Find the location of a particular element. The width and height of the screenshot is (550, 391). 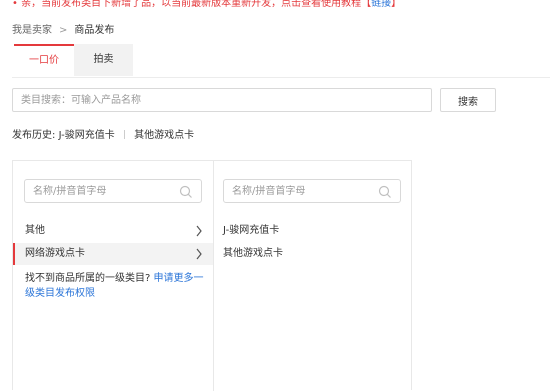

level1-item-other: 其他 is located at coordinates (113, 231).